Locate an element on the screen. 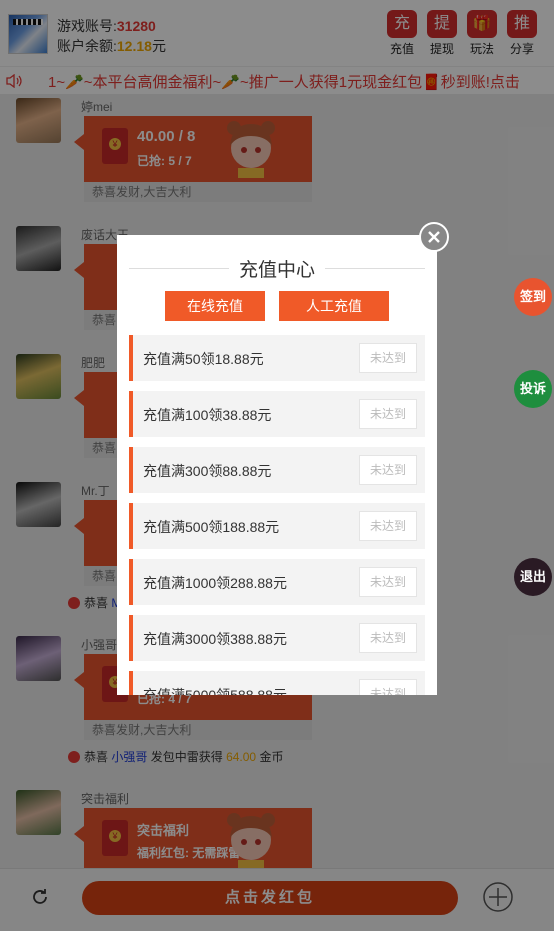 Image resolution: width=554 pixels, height=931 pixels. reward-text: 充值满3000领388.88元 is located at coordinates (215, 639).